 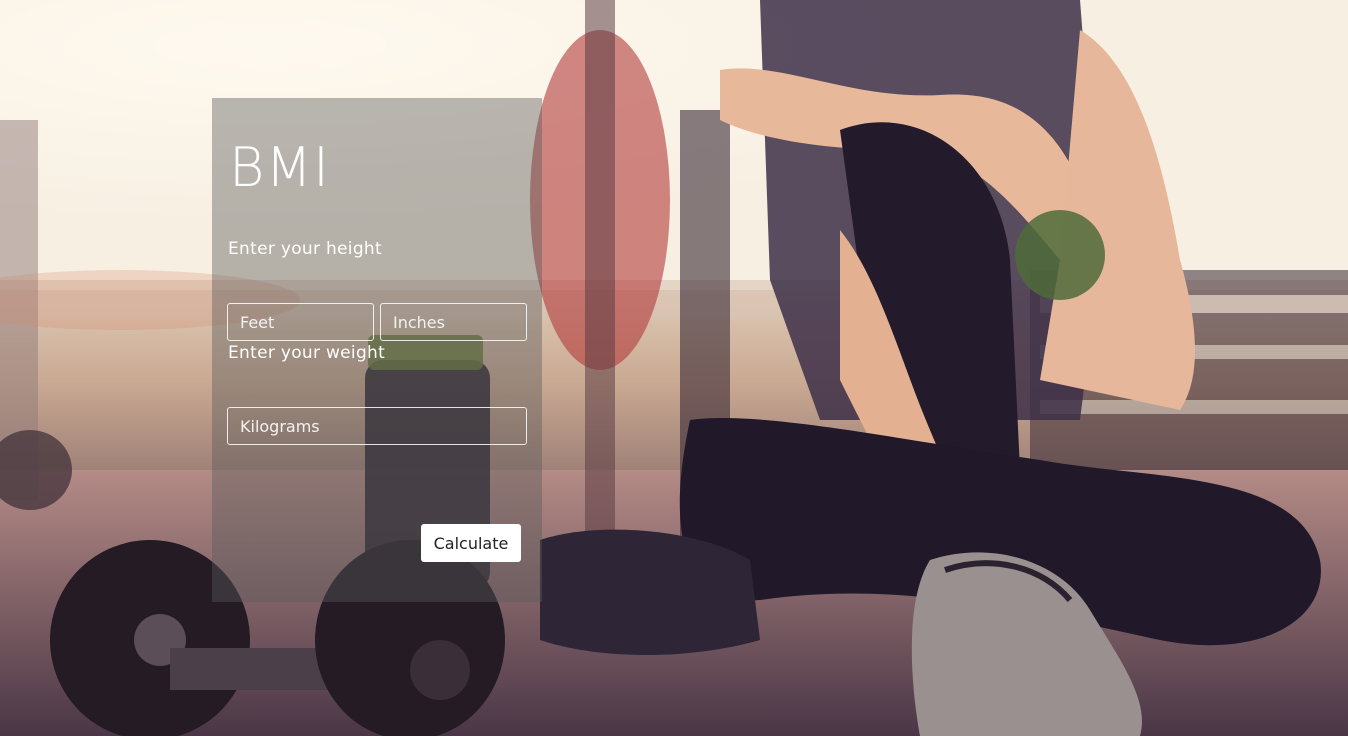 What do you see at coordinates (279, 167) in the screenshot?
I see `page-title: BMI` at bounding box center [279, 167].